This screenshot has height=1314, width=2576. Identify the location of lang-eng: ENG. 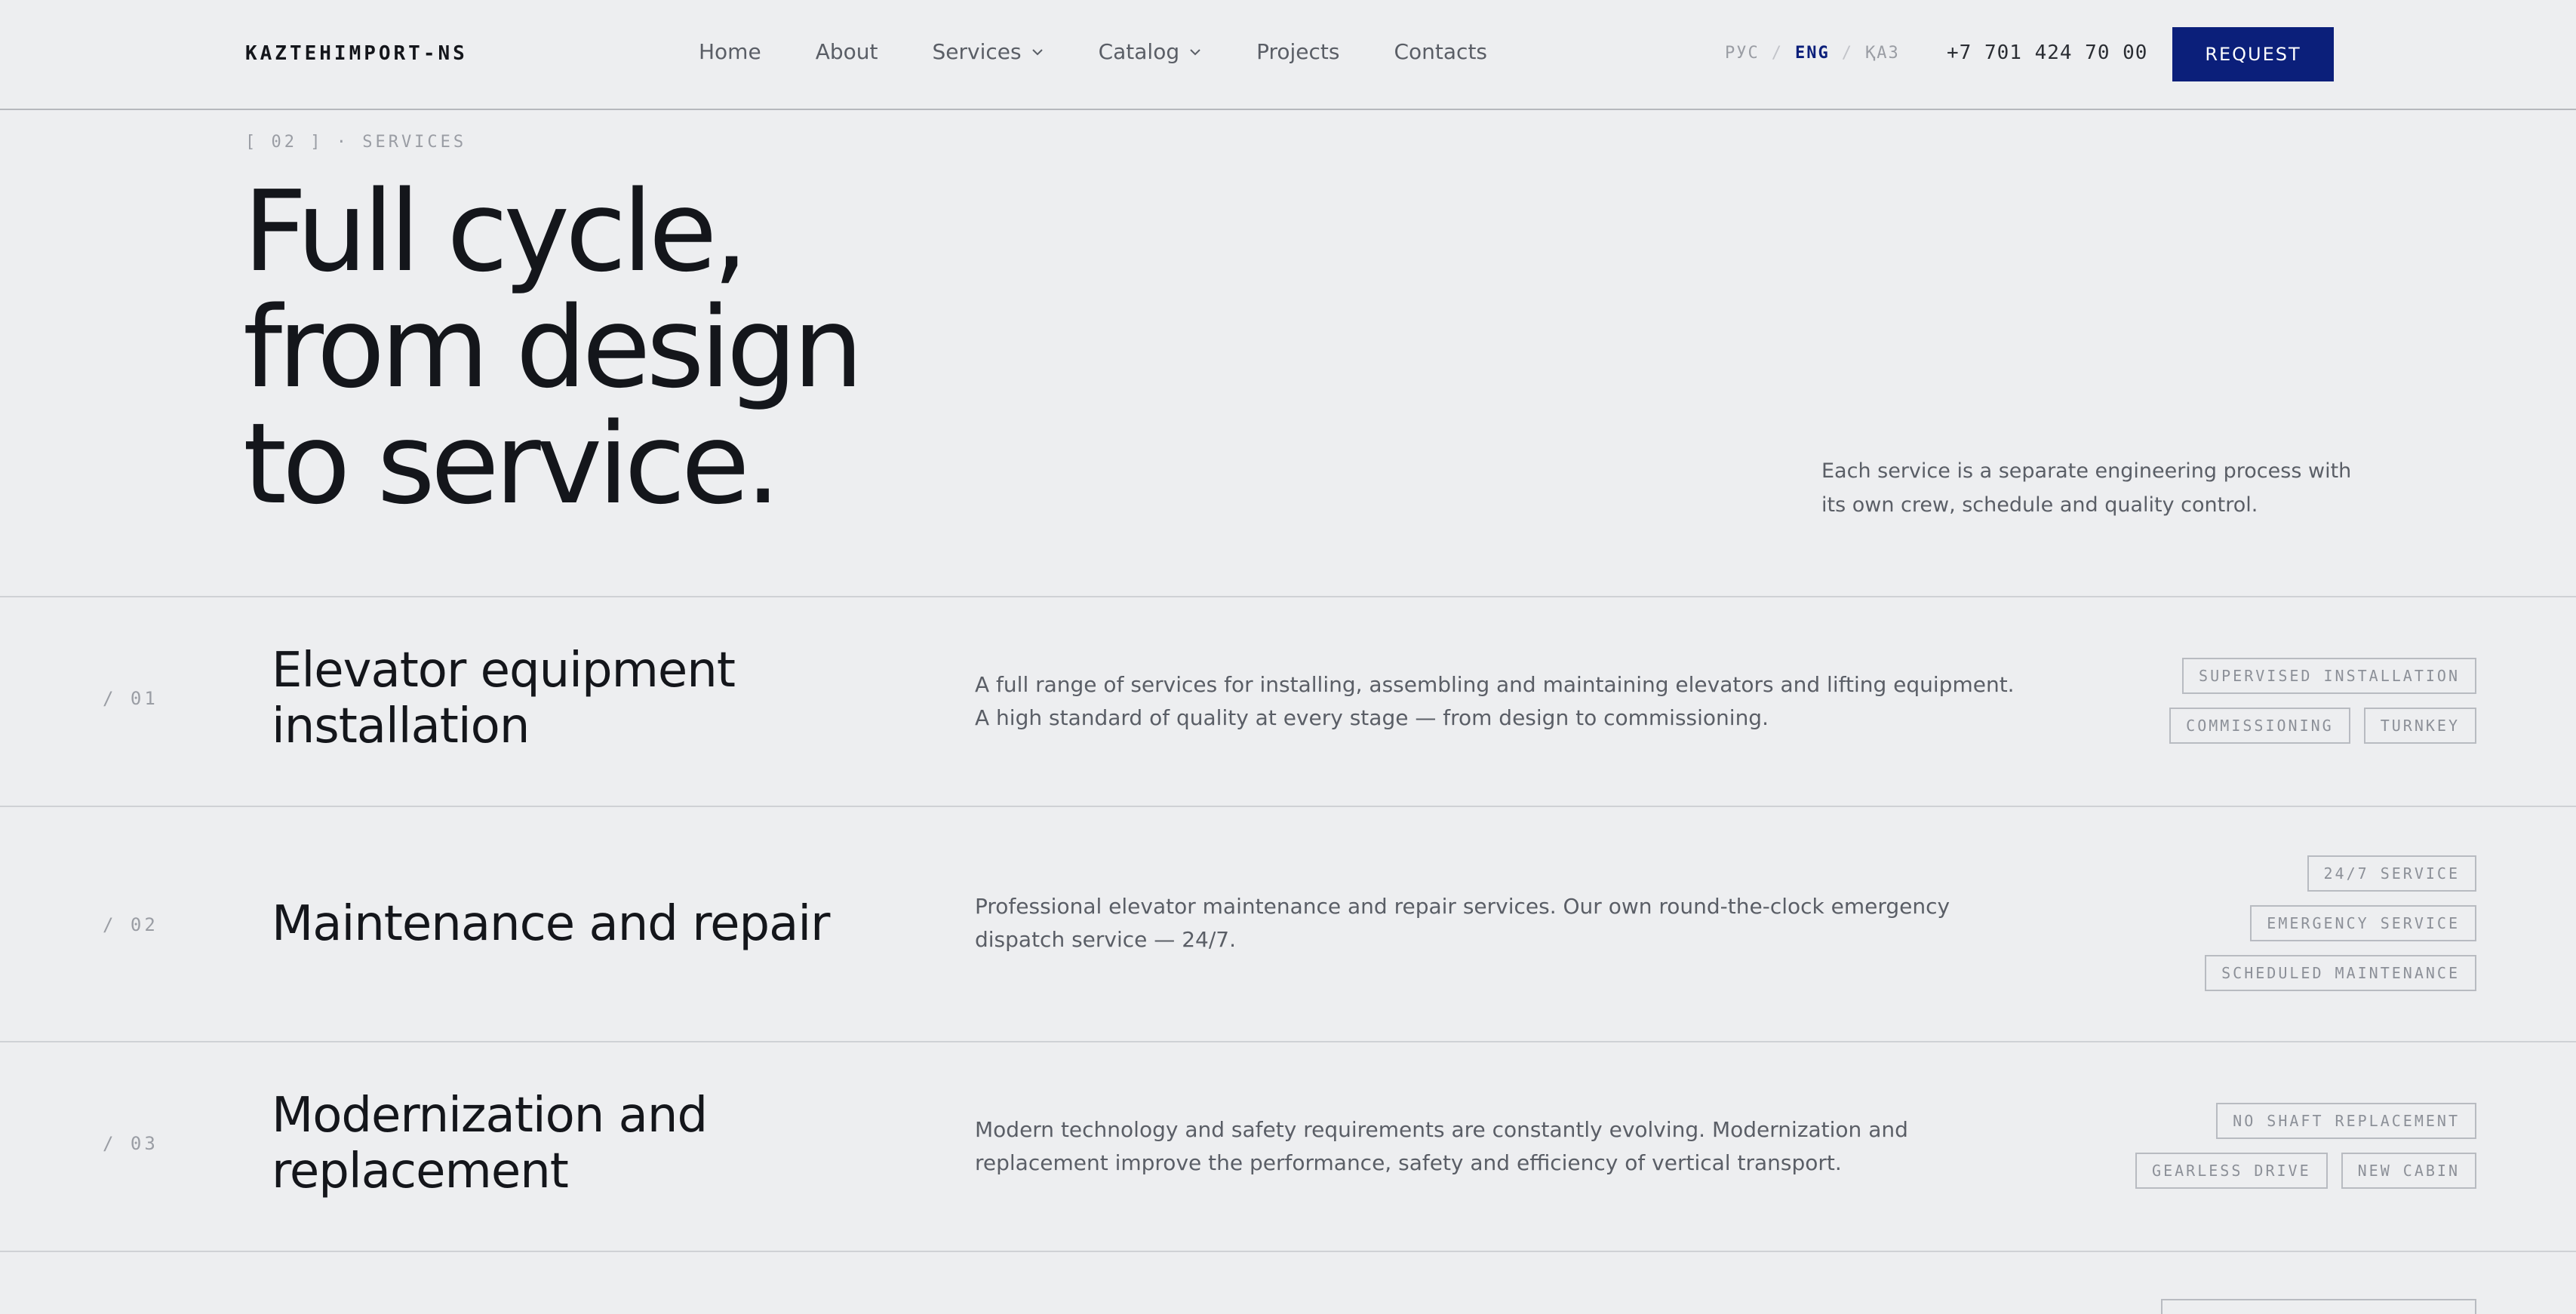
(1812, 54).